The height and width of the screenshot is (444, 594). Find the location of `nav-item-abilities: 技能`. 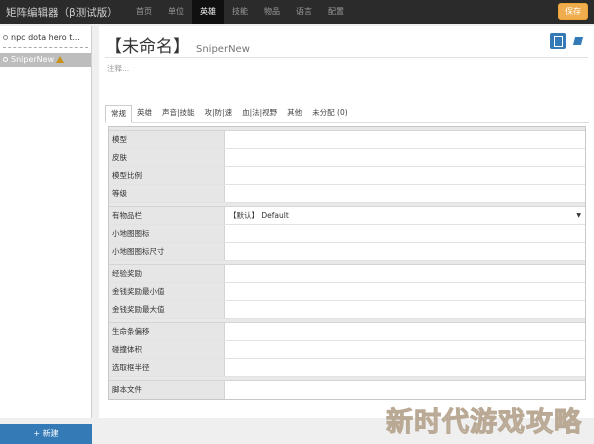

nav-item-abilities: 技能 is located at coordinates (240, 12).